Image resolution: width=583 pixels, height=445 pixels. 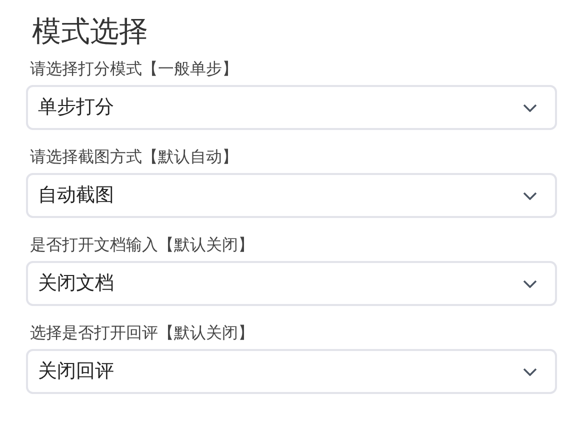 What do you see at coordinates (133, 157) in the screenshot?
I see `field-label: 请选择截图方式【默认自动】` at bounding box center [133, 157].